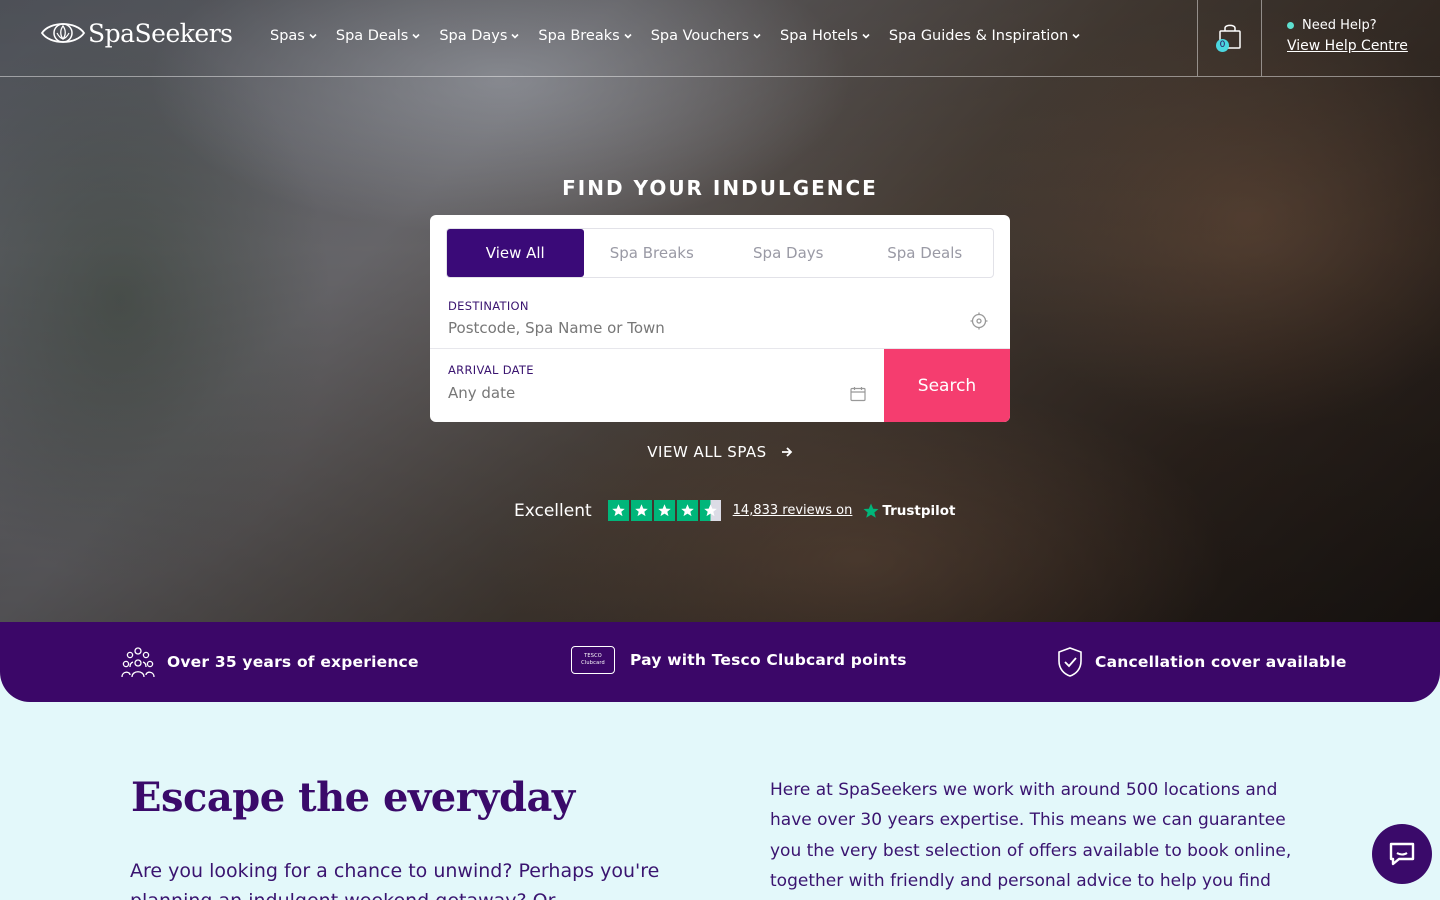  Describe the element at coordinates (593, 656) in the screenshot. I see `tesco-card-line1: TESCO` at that location.